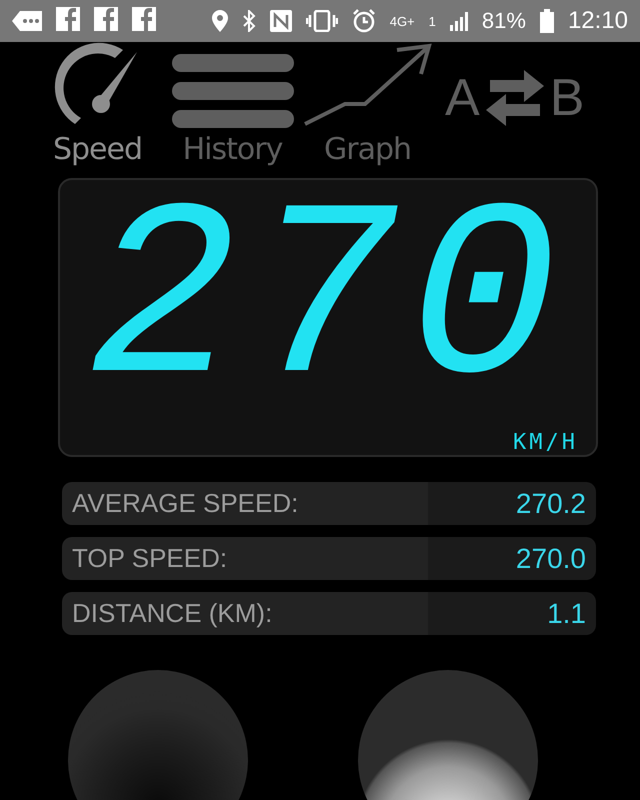  I want to click on nav-tab: Graph, so click(367, 107).